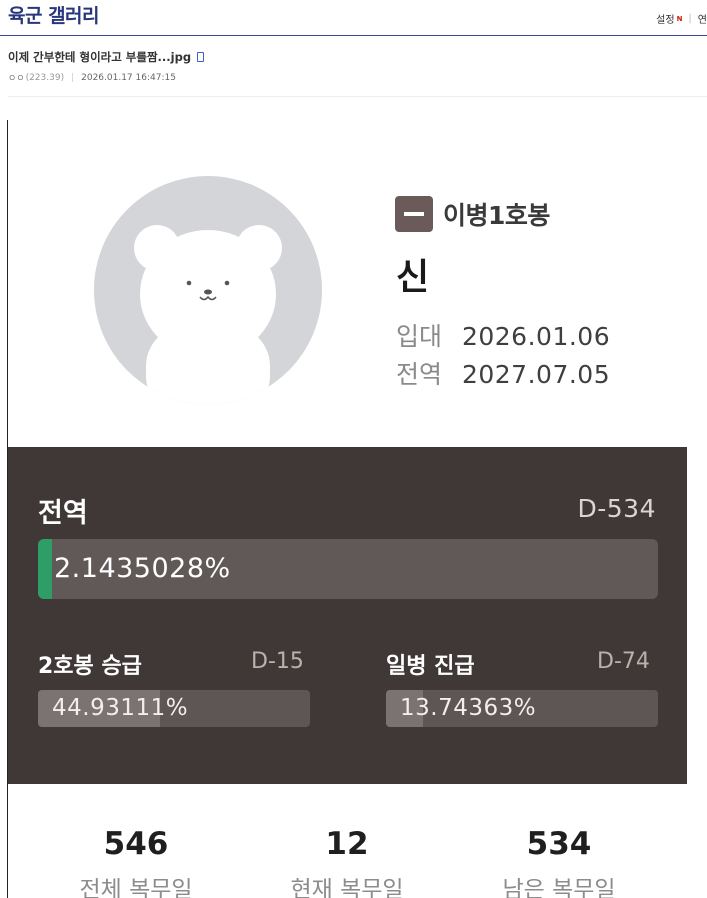 The image size is (707, 898). I want to click on post-meta: ㅇㅇ (223.39) | 2026.01.17 16:47:15, so click(92, 78).